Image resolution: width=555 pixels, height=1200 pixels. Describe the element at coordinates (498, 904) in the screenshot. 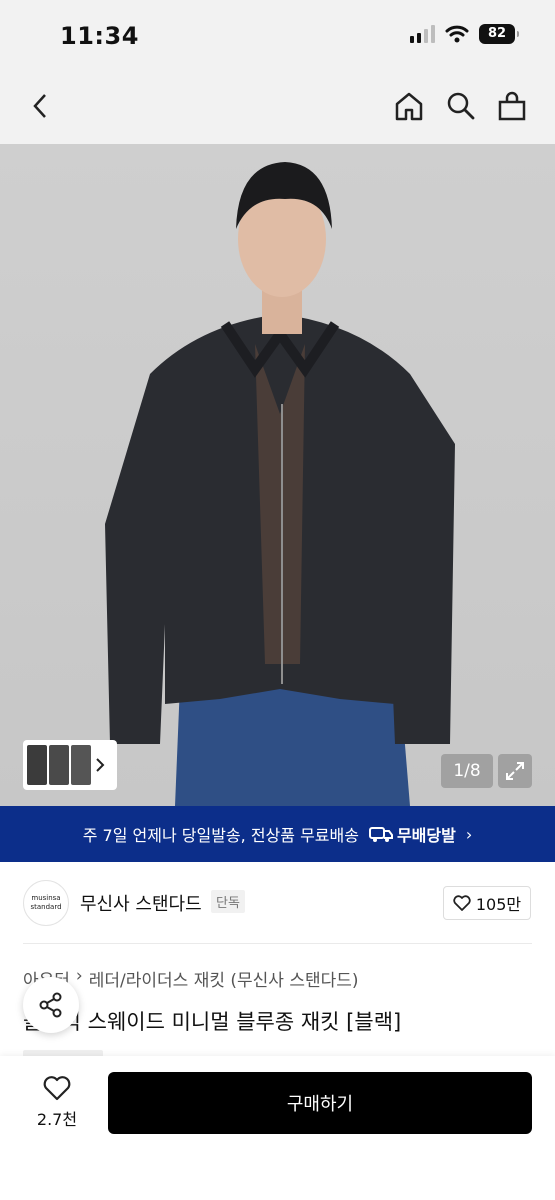

I see `brand-like-count: 105만` at that location.